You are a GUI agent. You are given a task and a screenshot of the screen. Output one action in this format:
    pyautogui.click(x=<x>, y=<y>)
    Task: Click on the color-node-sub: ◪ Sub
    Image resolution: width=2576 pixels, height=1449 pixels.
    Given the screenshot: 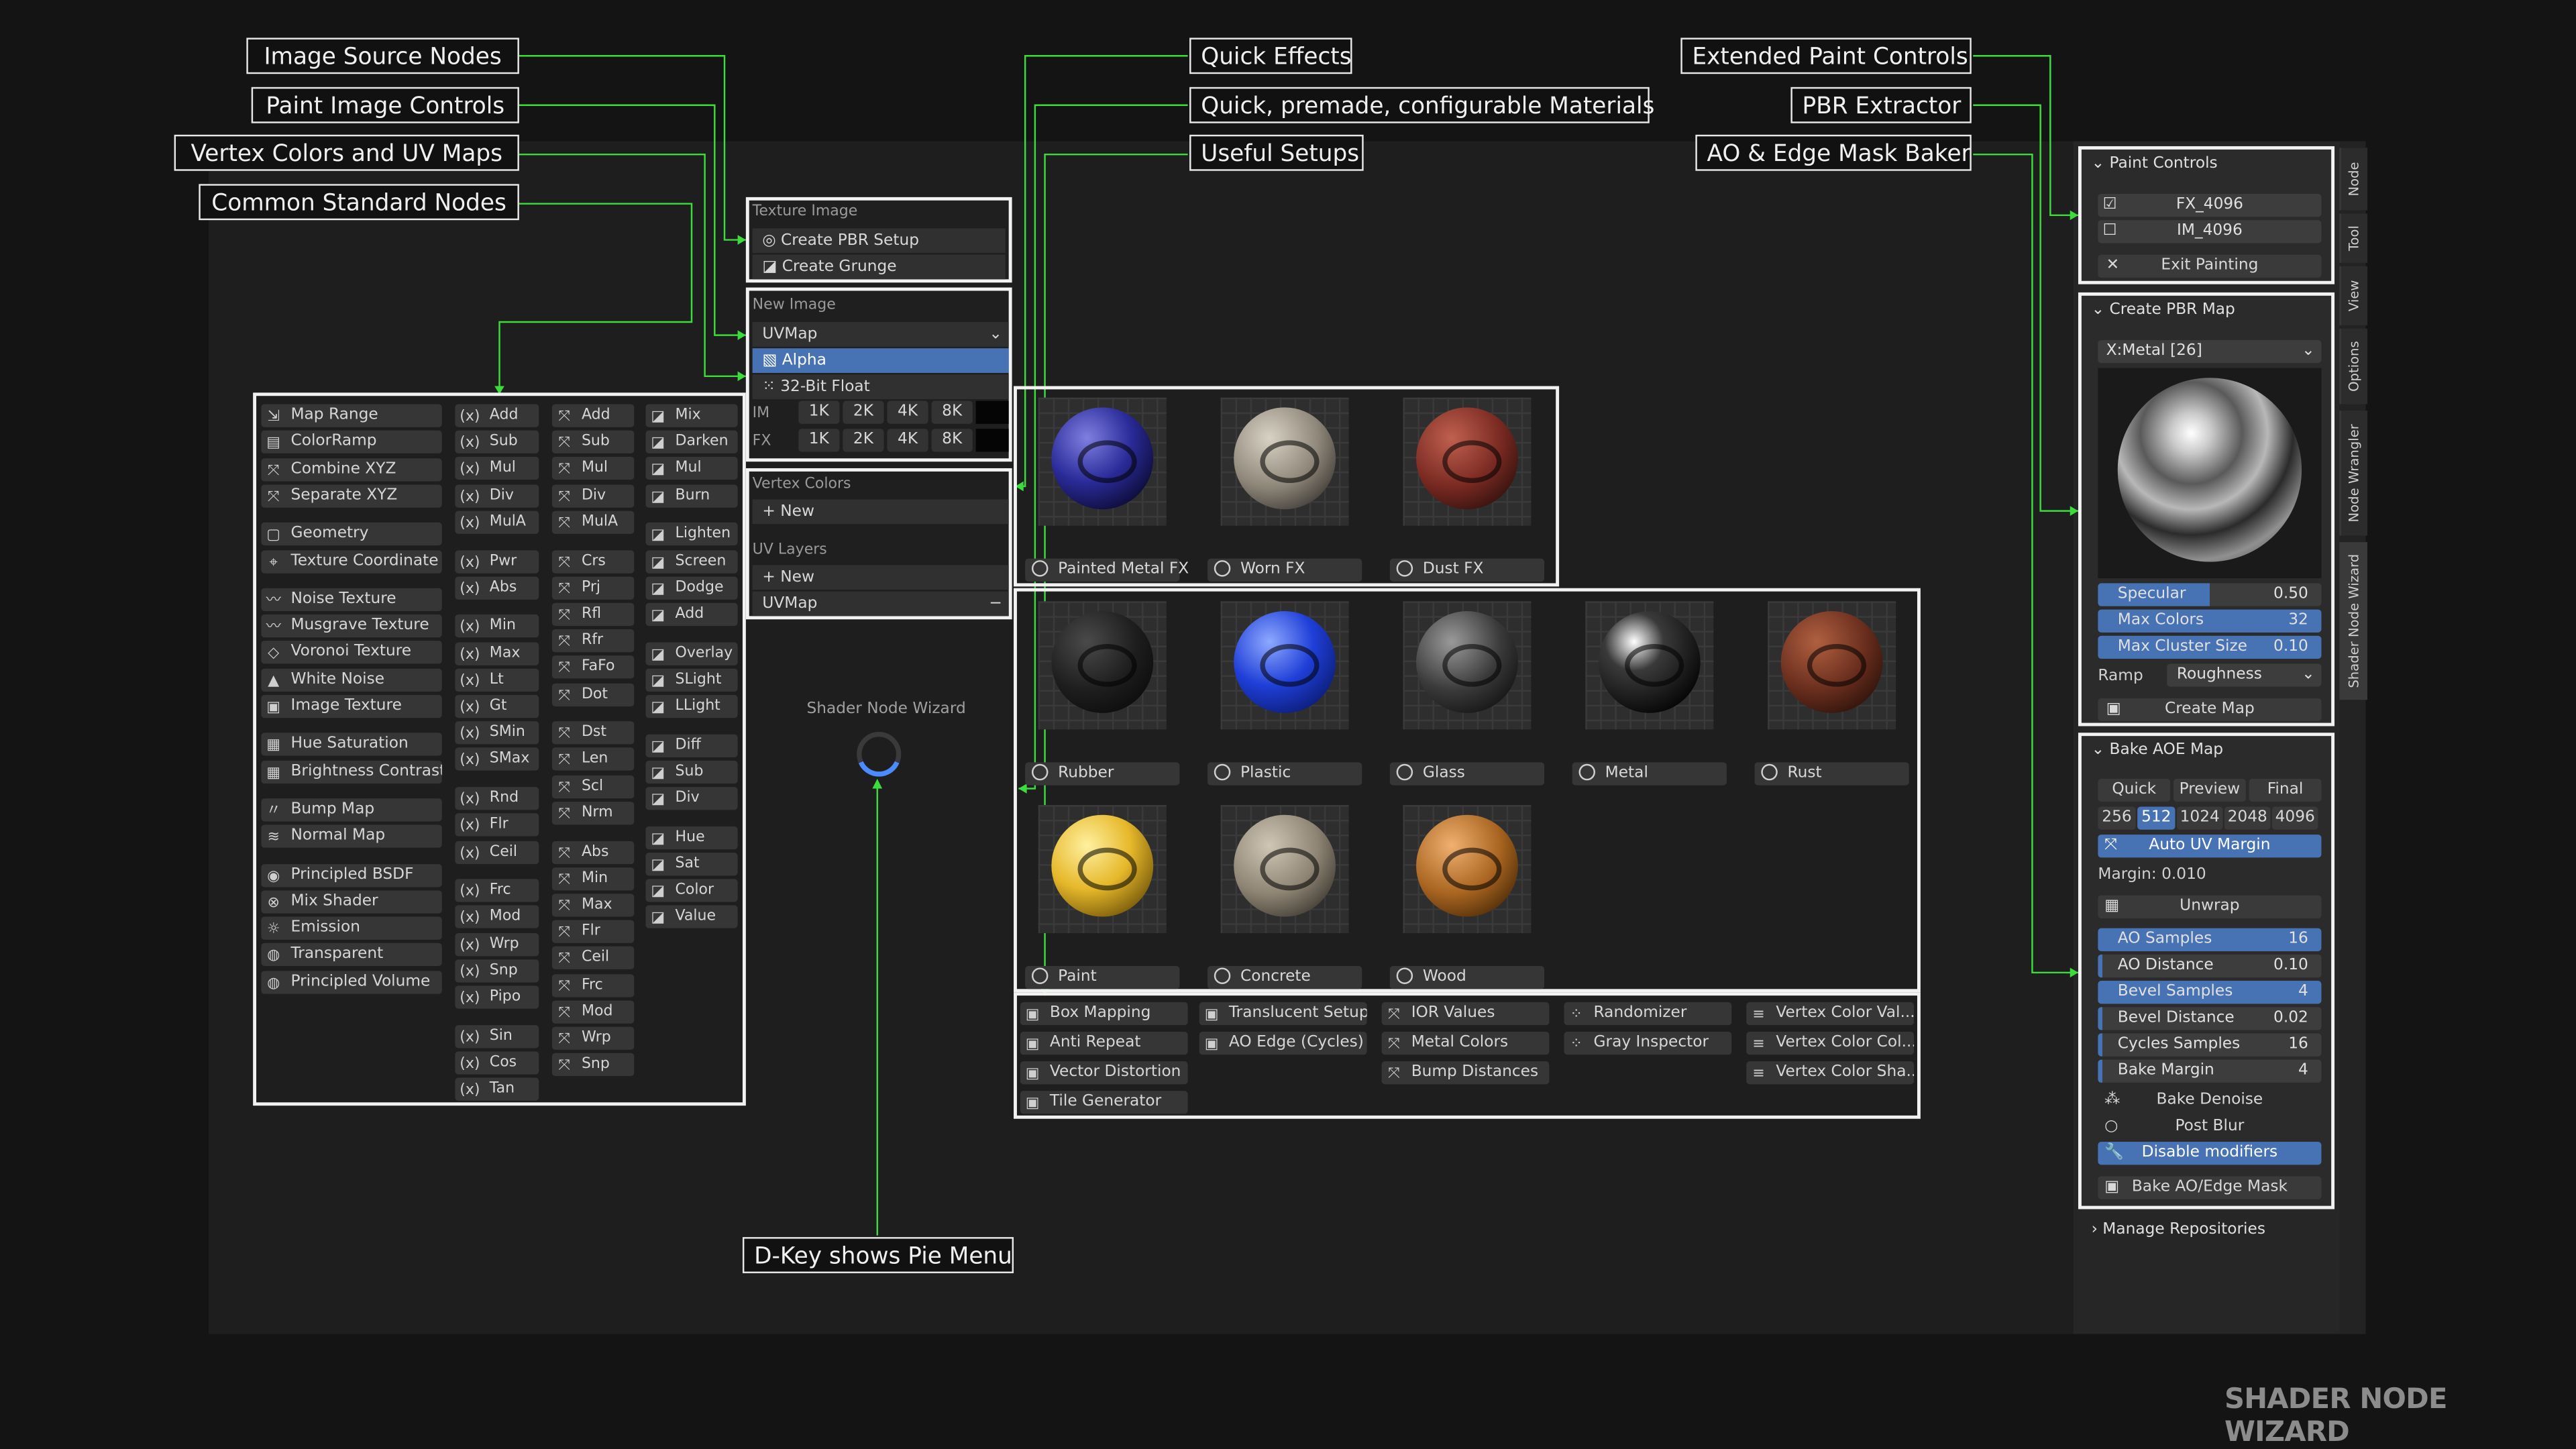 What is the action you would take?
    pyautogui.click(x=691, y=772)
    